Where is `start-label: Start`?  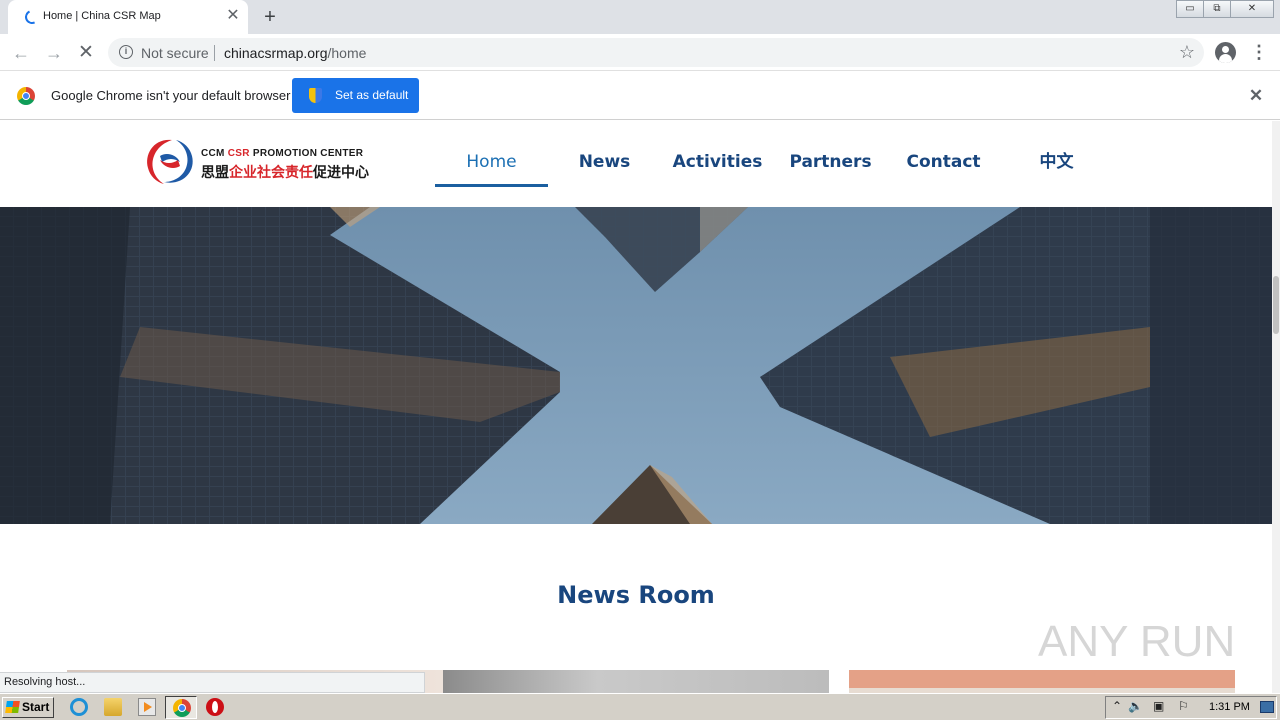 start-label: Start is located at coordinates (36, 707).